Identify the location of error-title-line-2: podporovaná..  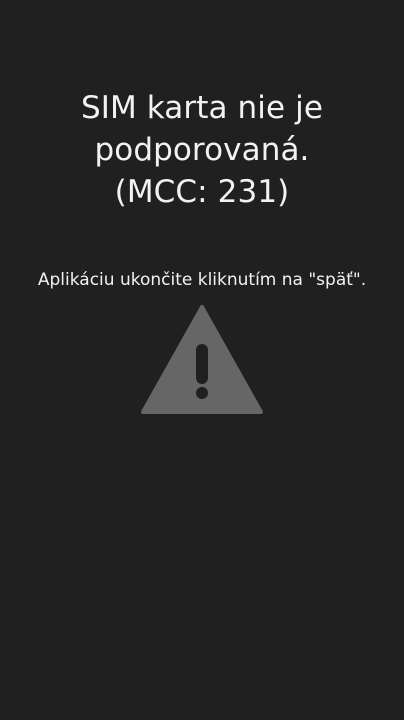
(202, 149).